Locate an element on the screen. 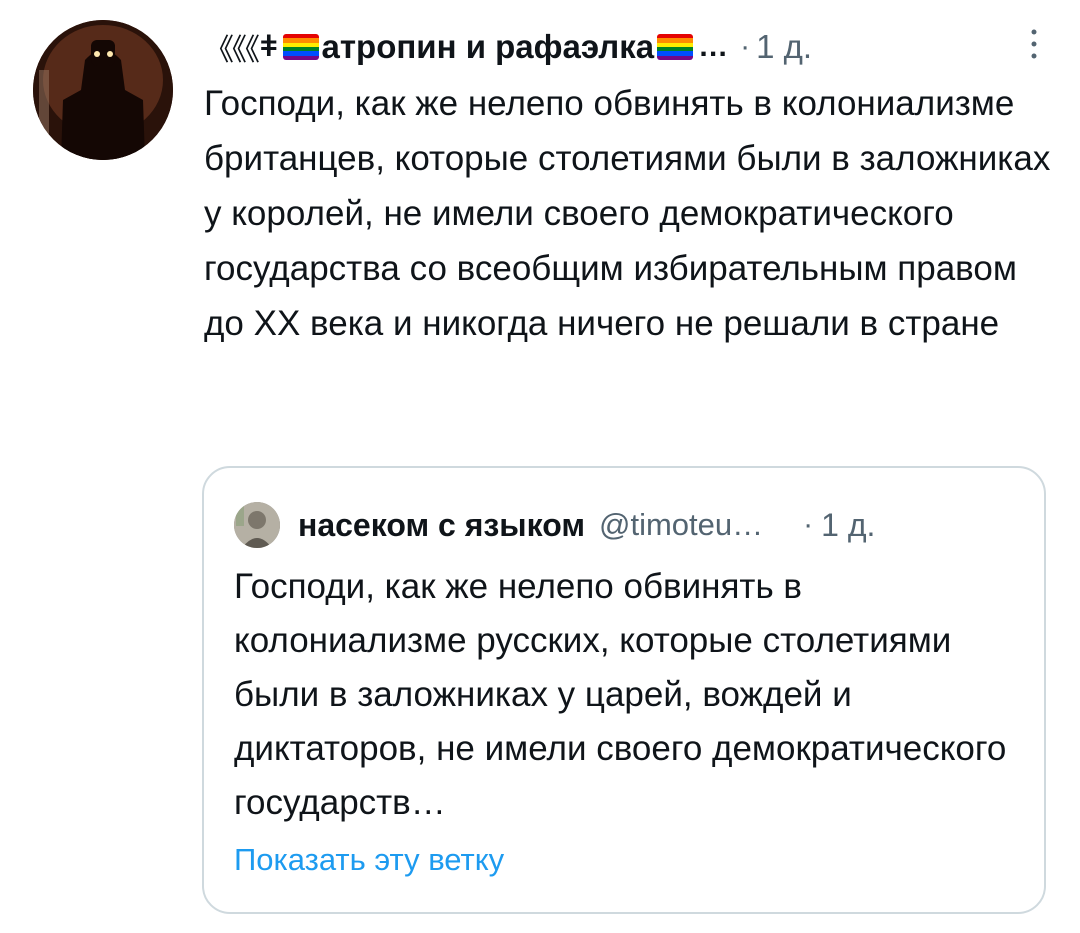 This screenshot has width=1080, height=933. quoted-tweet-header: насеком с языком @timoteu… · 1 д. is located at coordinates (629, 525).